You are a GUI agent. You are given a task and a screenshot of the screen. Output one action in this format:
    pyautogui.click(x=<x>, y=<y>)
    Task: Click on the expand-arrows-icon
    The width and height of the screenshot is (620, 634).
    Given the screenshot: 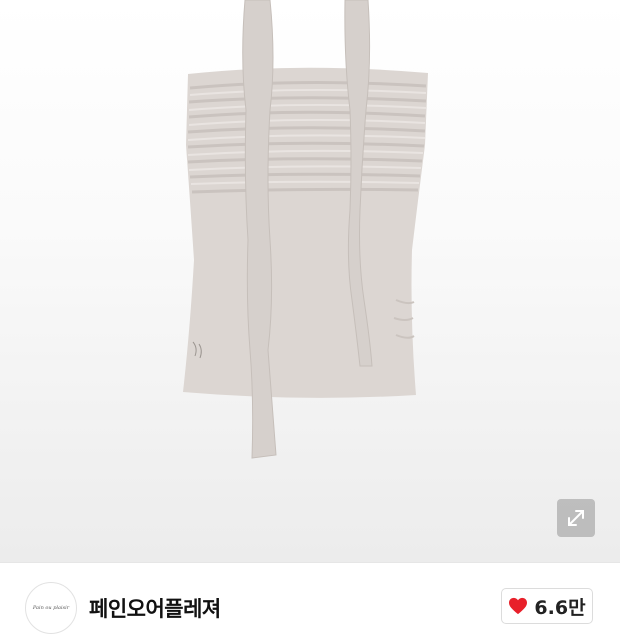 What is the action you would take?
    pyautogui.click(x=576, y=518)
    